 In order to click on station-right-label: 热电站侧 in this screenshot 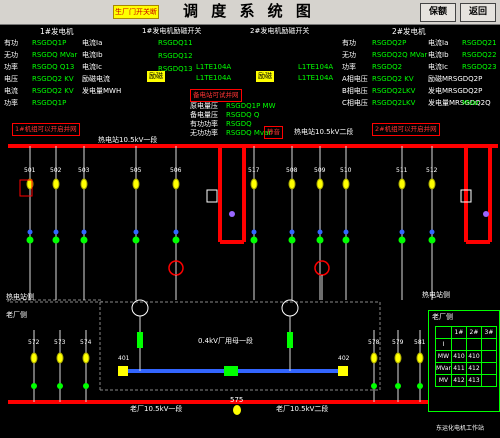, I will do `click(436, 295)`.